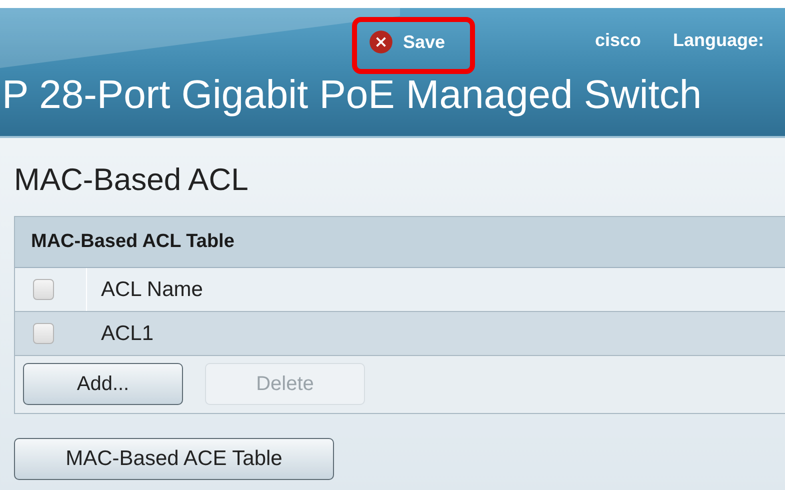 Image resolution: width=785 pixels, height=490 pixels. What do you see at coordinates (400, 242) in the screenshot?
I see `table-title: MAC-Based ACL Table` at bounding box center [400, 242].